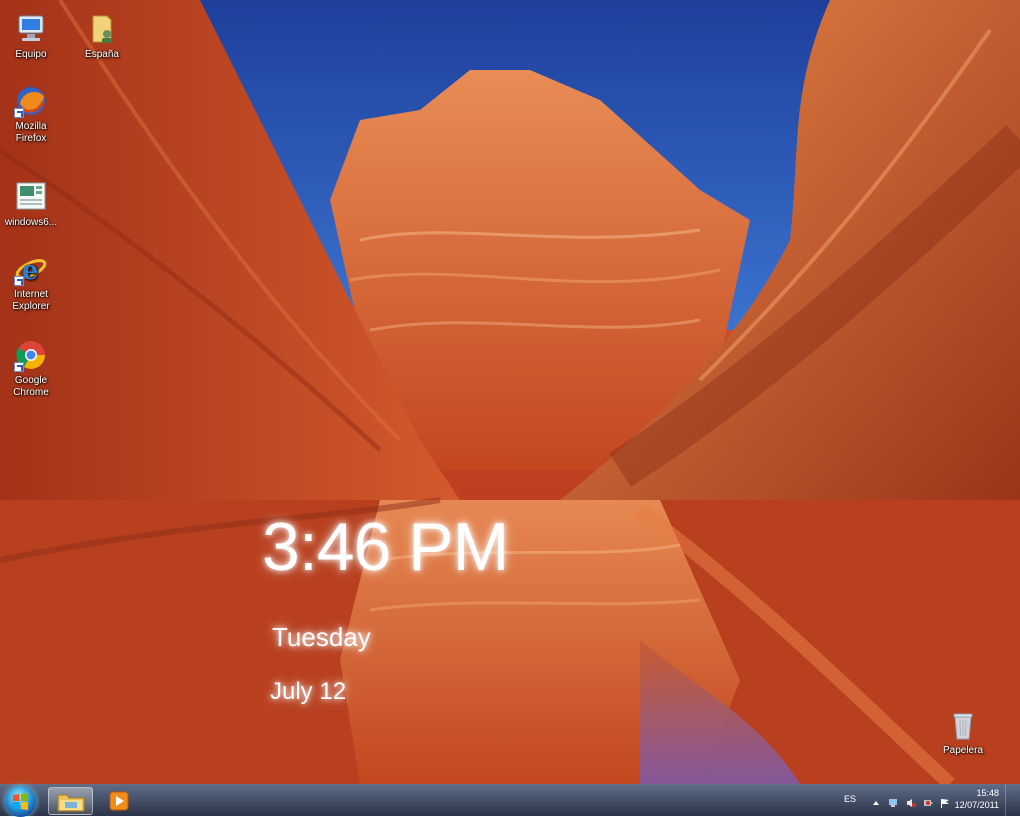  What do you see at coordinates (963, 725) in the screenshot?
I see `recycle-bin-icon` at bounding box center [963, 725].